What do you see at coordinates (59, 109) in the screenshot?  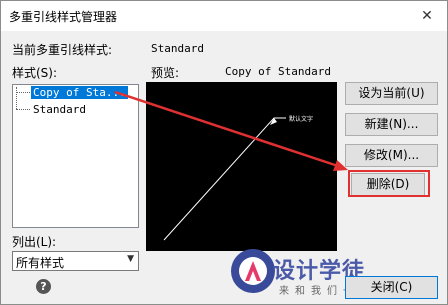 I see `style-item-standard: Standard` at bounding box center [59, 109].